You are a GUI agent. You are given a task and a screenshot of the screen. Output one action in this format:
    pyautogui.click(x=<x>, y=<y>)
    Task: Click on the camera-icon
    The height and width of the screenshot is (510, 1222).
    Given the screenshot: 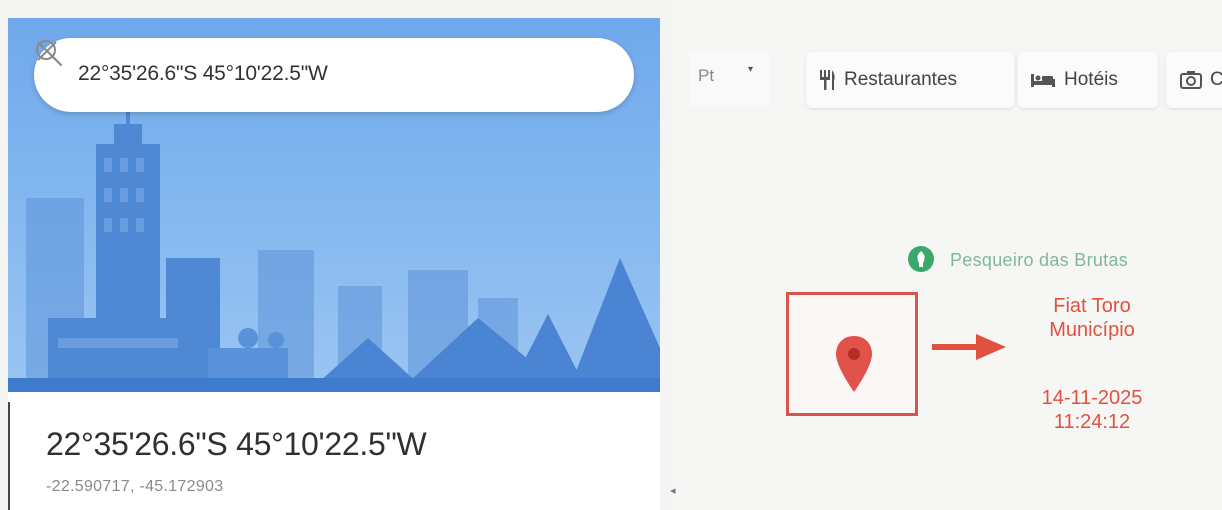 What is the action you would take?
    pyautogui.click(x=1191, y=80)
    